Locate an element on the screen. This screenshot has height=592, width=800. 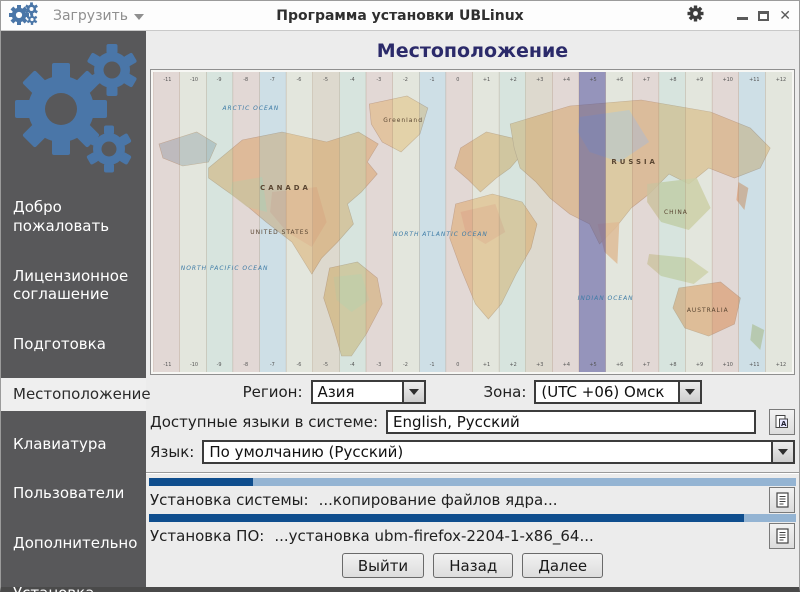
svg-text: CHINA is located at coordinates (676, 212).